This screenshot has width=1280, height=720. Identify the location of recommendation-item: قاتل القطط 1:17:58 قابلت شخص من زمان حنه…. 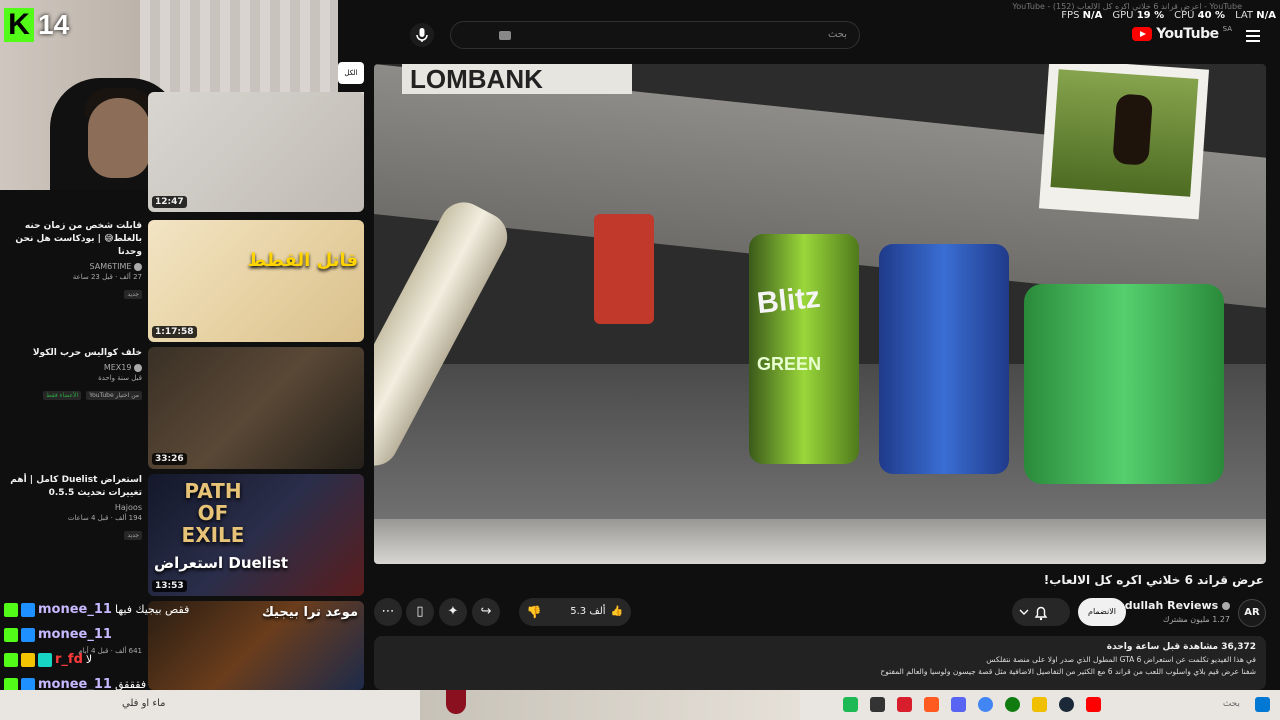
(187, 281).